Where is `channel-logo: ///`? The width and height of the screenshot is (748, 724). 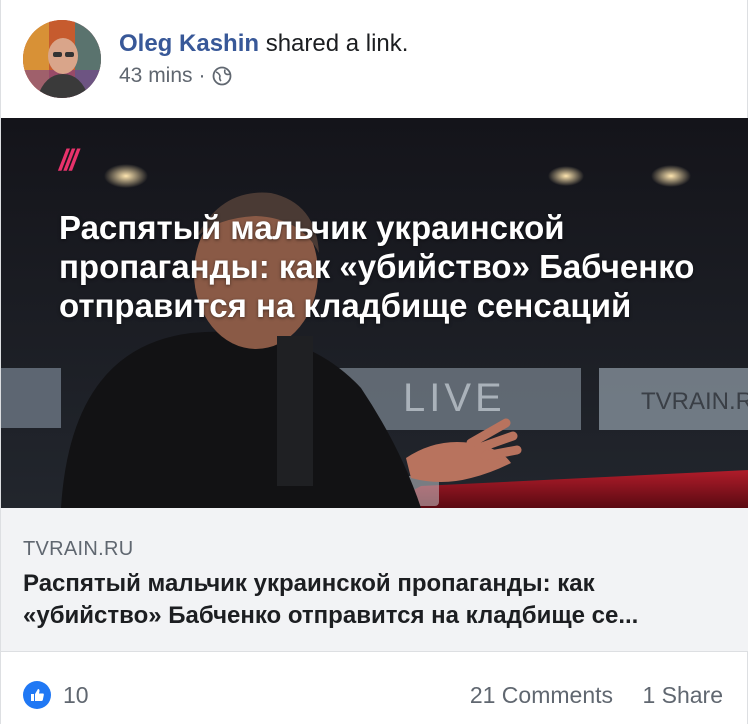 channel-logo: /// is located at coordinates (68, 160).